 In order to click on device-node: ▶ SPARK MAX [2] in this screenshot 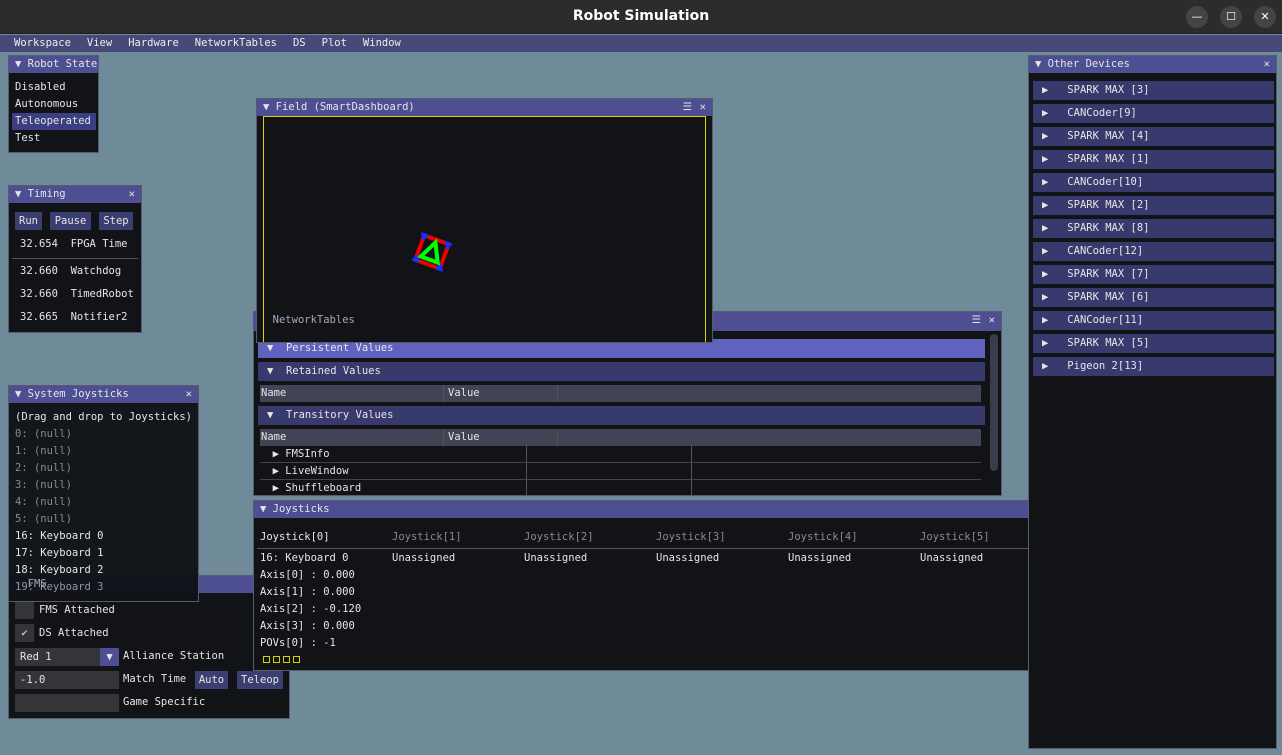, I will do `click(1153, 205)`.